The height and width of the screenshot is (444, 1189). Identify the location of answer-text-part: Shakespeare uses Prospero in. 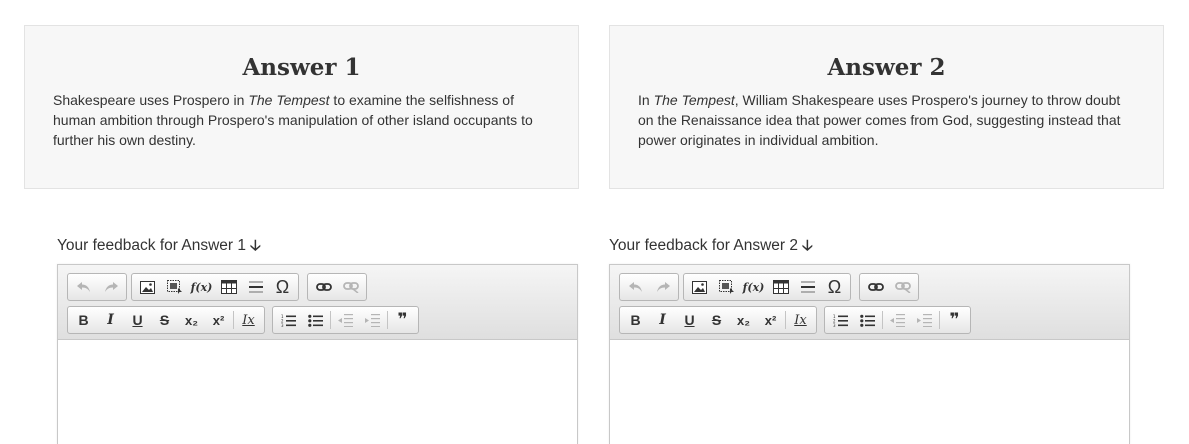
(151, 100).